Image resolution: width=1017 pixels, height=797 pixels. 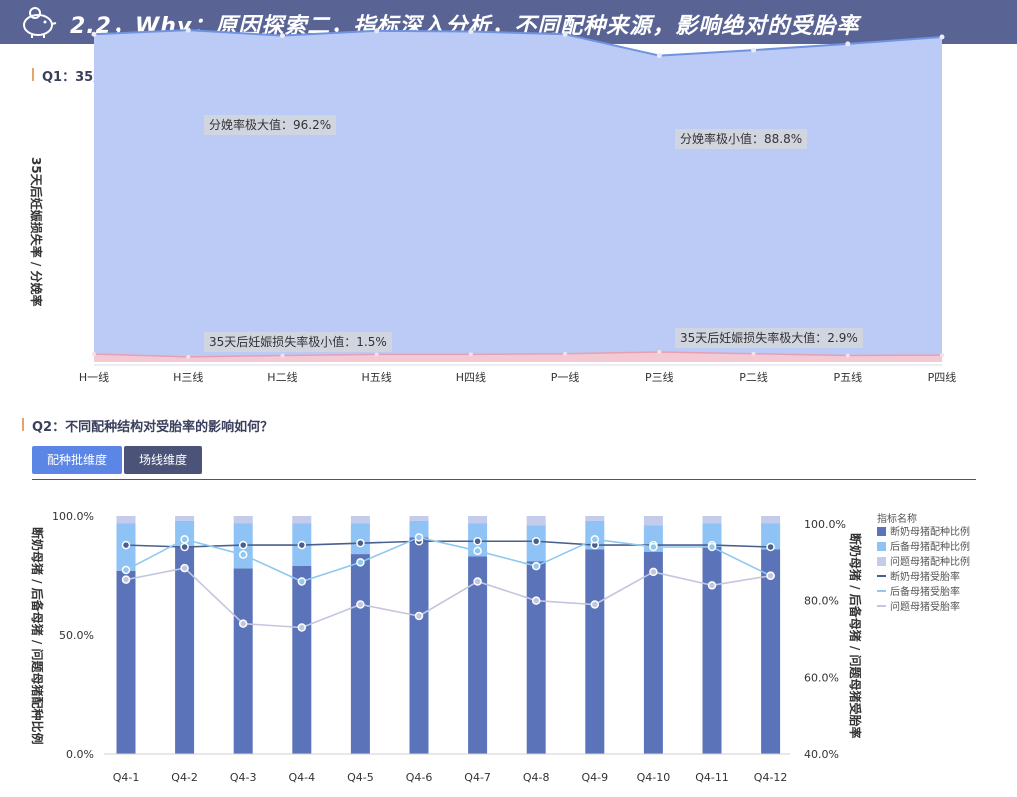 What do you see at coordinates (477, 777) in the screenshot?
I see `combo-chart-xtick: Q4-7` at bounding box center [477, 777].